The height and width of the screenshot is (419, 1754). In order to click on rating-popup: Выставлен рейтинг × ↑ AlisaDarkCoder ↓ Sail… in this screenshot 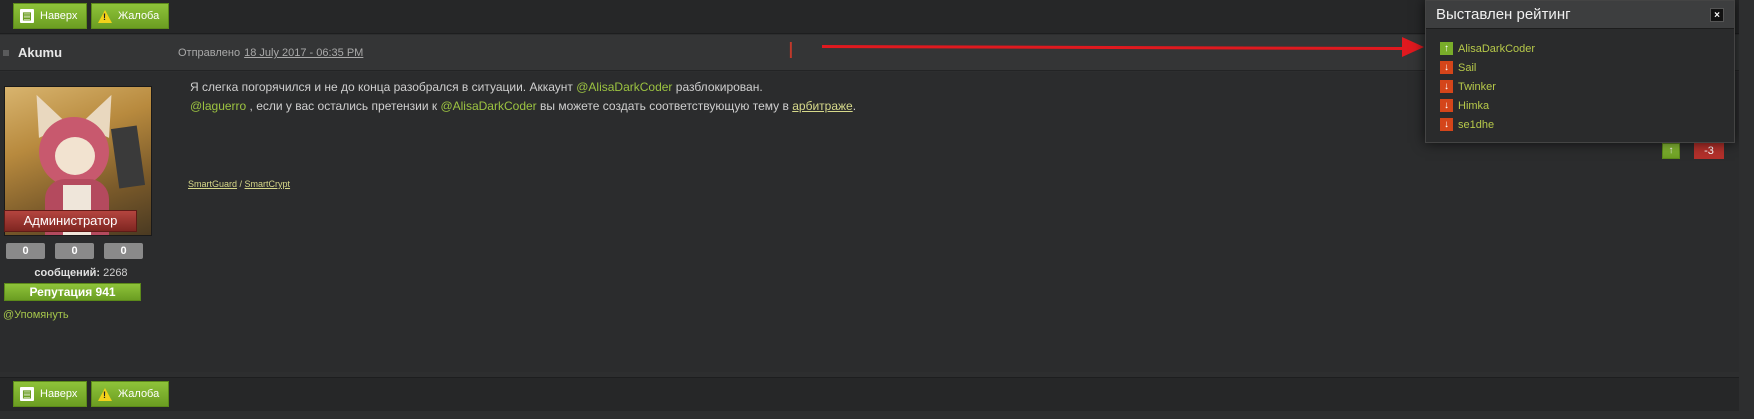, I will do `click(1580, 71)`.